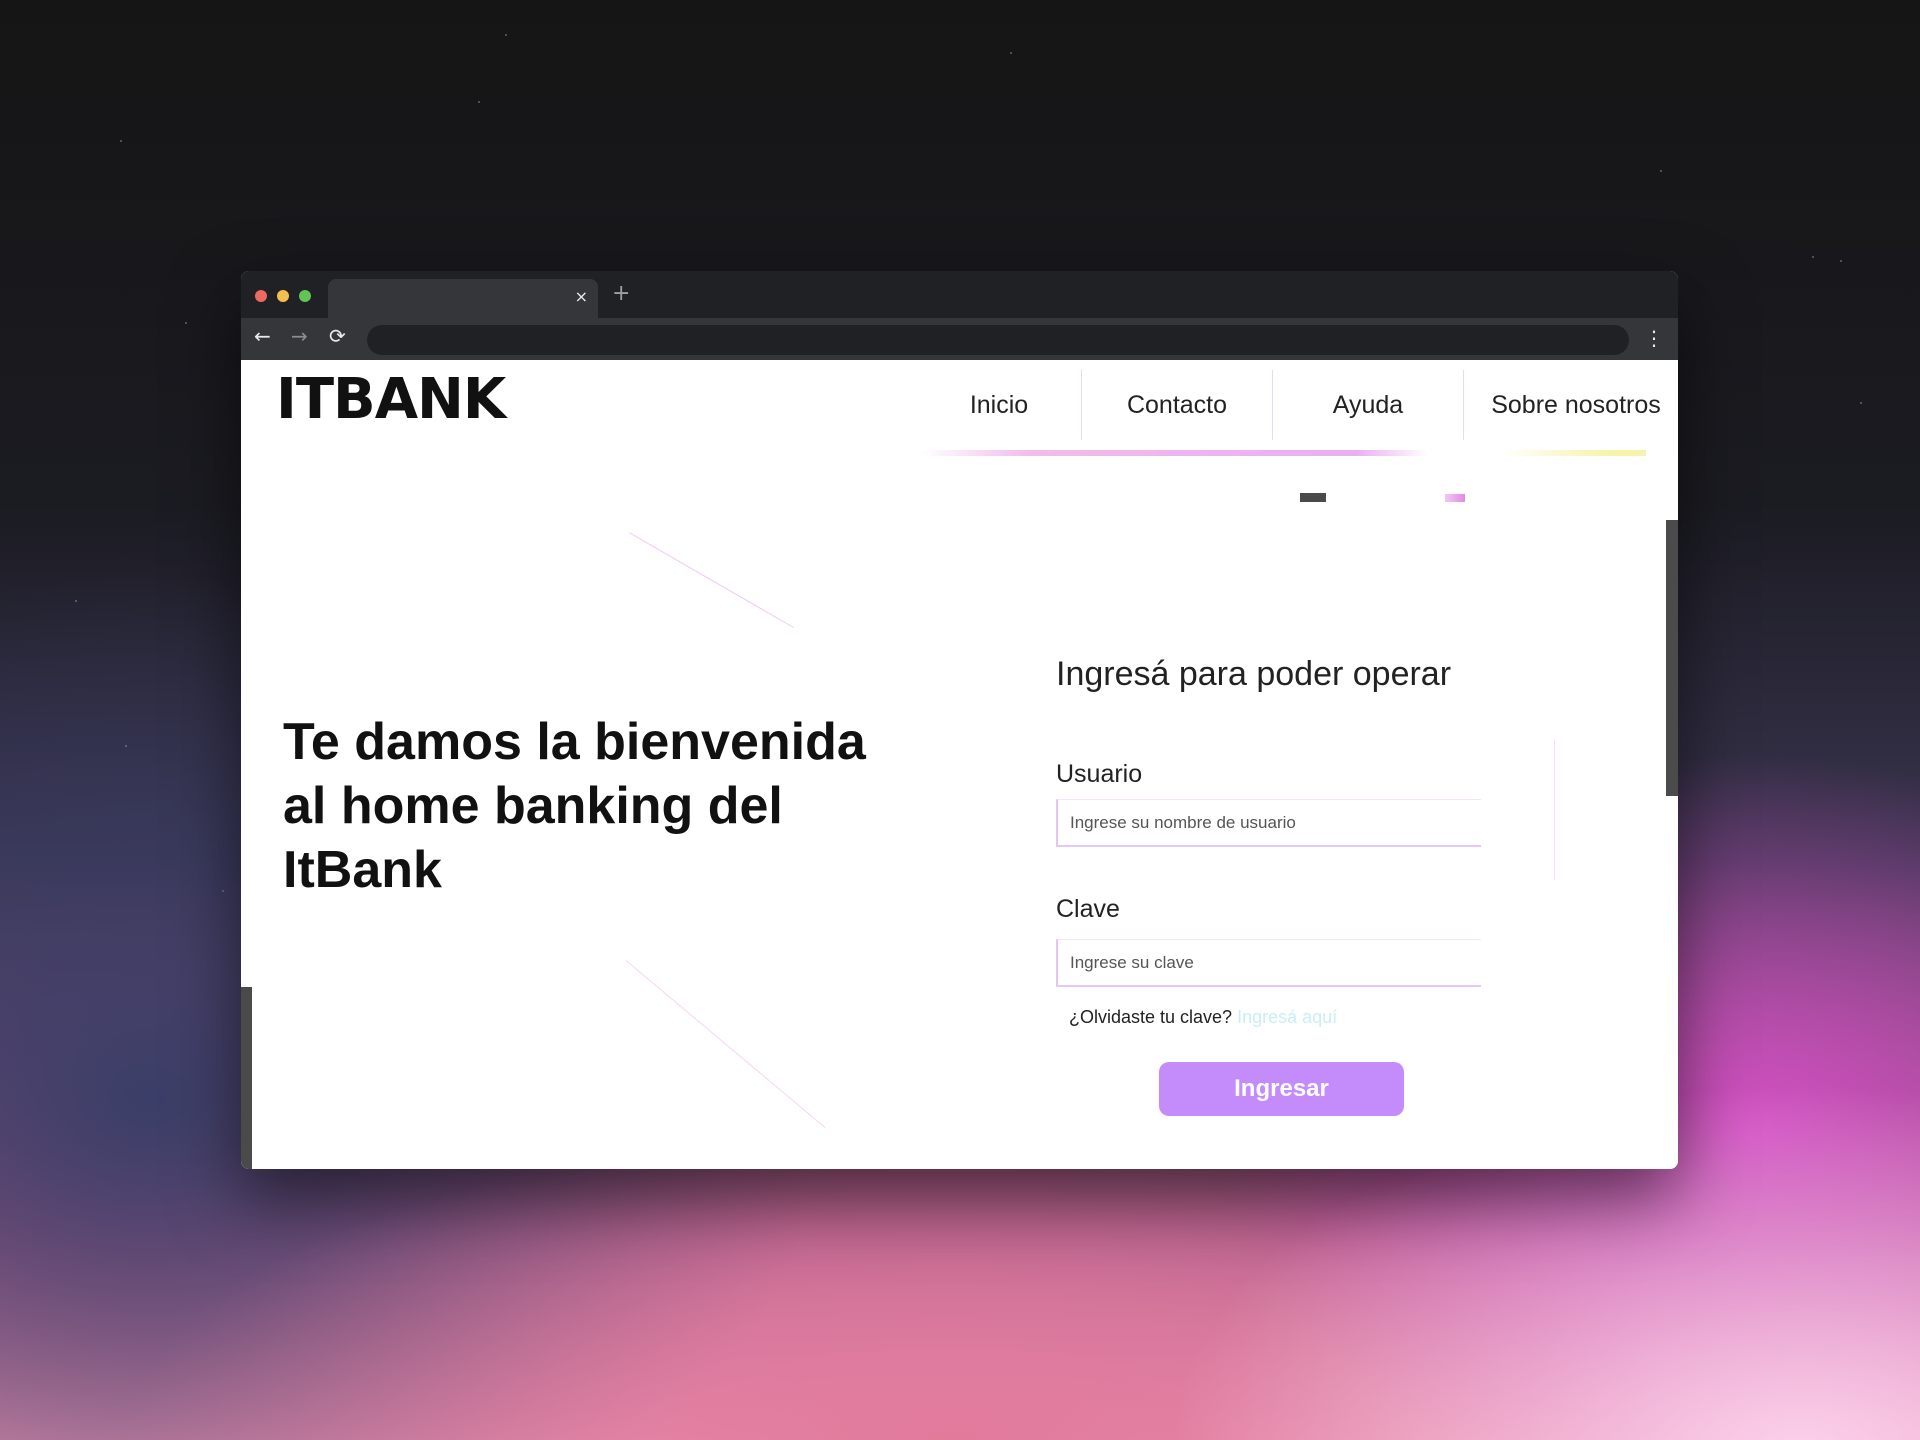  Describe the element at coordinates (1672, 658) in the screenshot. I see `scrollbar-thumb` at that location.